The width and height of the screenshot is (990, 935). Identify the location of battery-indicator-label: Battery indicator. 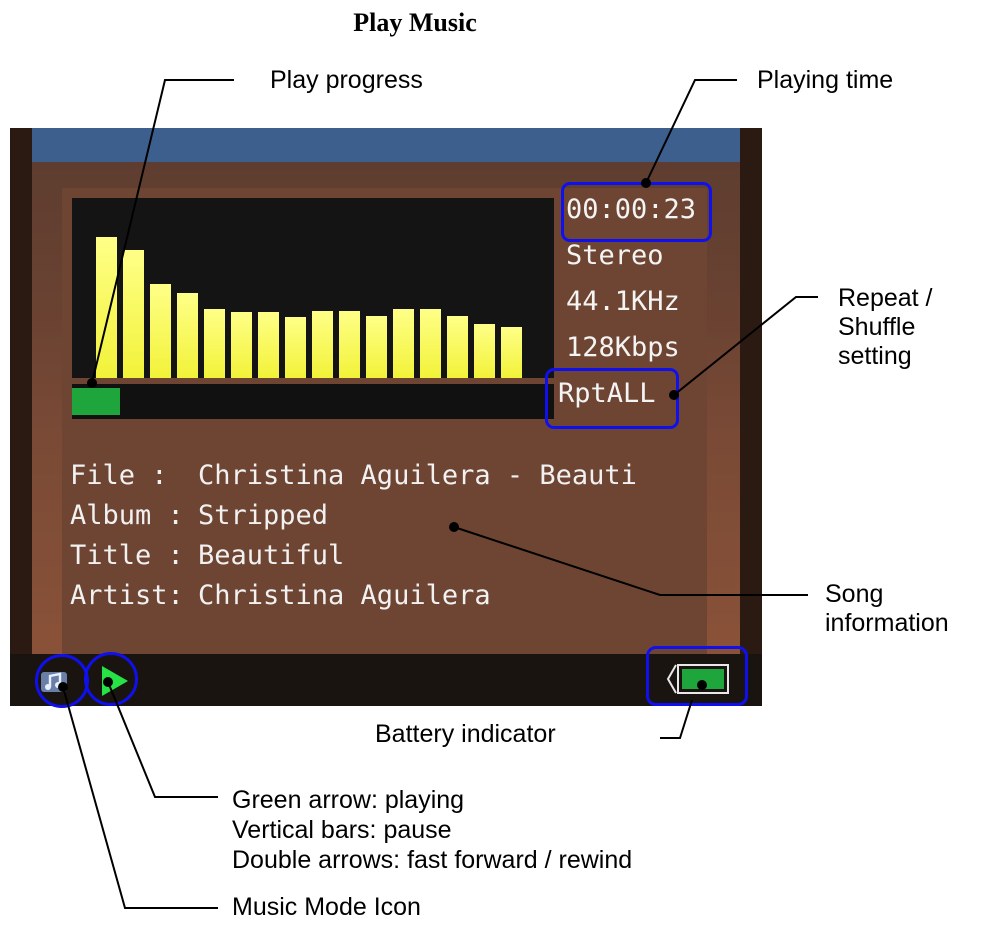
(465, 734).